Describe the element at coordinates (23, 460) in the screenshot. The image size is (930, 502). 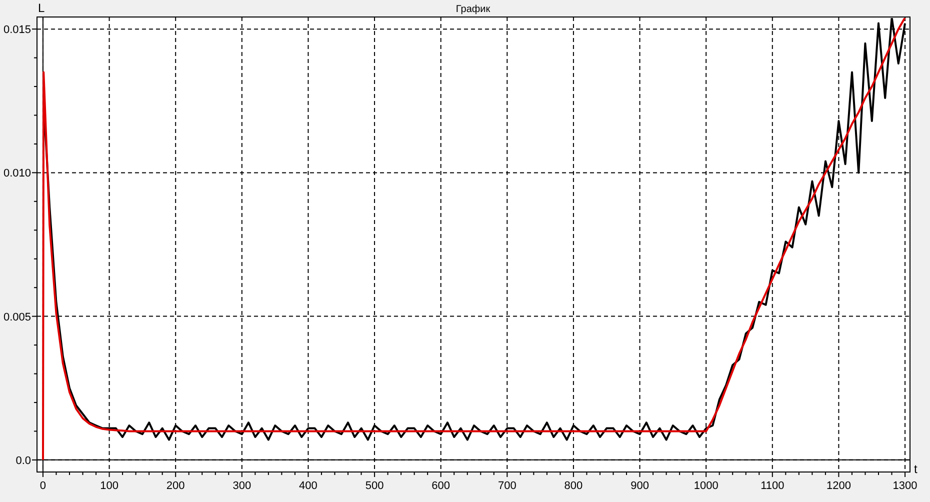
I see `y-tick-label: 0.0` at that location.